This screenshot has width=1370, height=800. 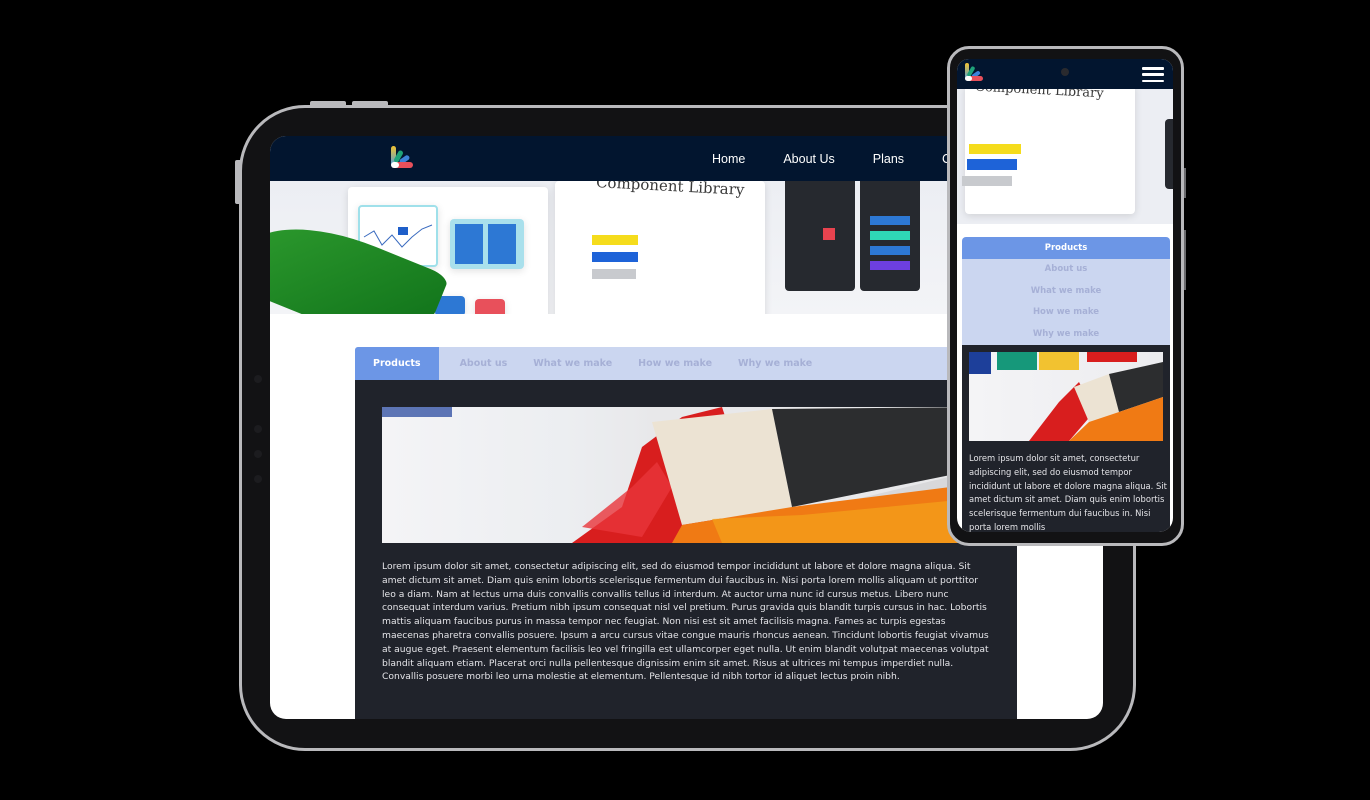 What do you see at coordinates (1153, 74) in the screenshot?
I see `hamburger-menu-icon` at bounding box center [1153, 74].